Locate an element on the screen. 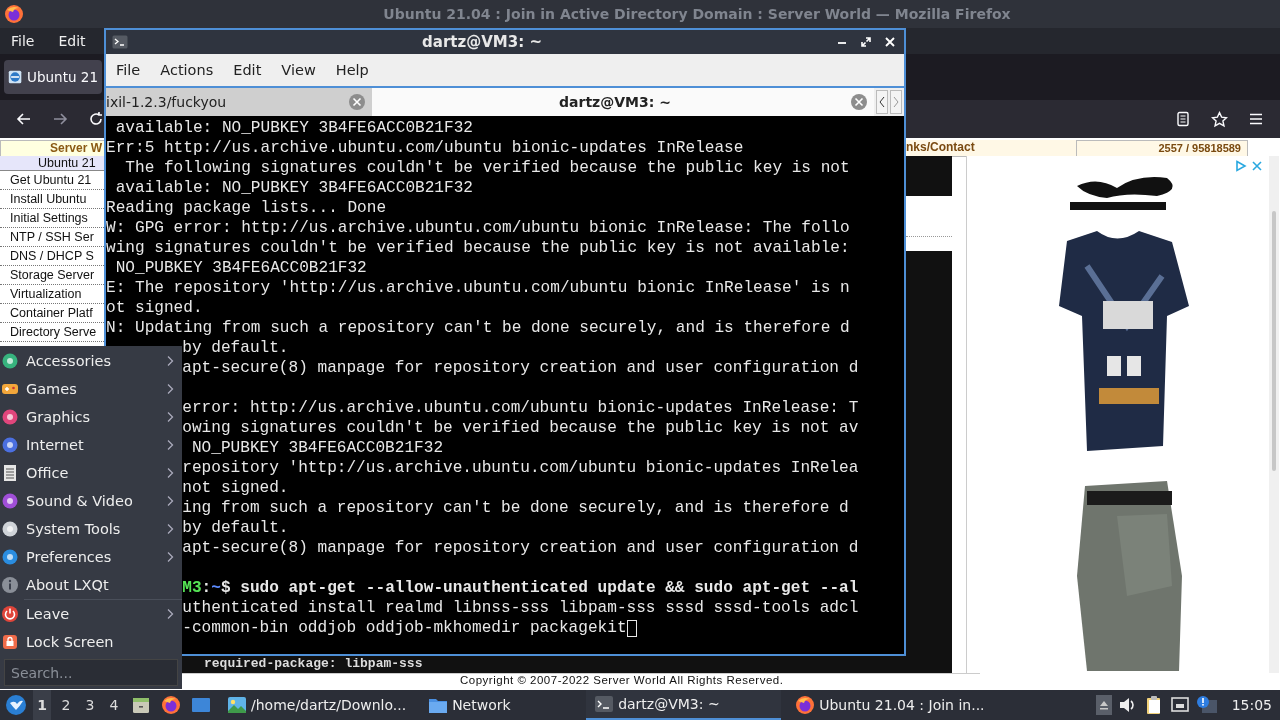 Image resolution: width=1280 pixels, height=720 pixels. terminal-line: Err:5 http://us.archive.ubuntu.com/ubuntu bionic-updates InRelease is located at coordinates (425, 148).